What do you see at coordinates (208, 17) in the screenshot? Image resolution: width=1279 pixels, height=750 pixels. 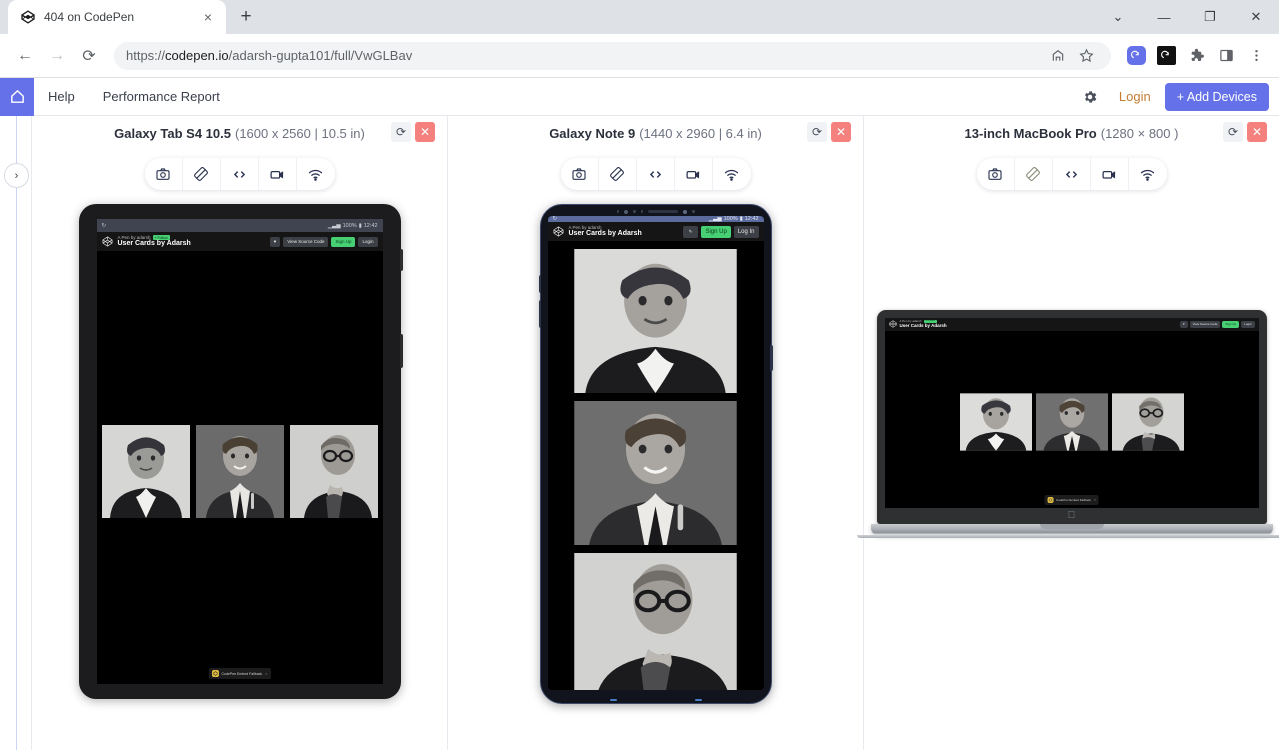 I see `tab-close-icon: ×` at bounding box center [208, 17].